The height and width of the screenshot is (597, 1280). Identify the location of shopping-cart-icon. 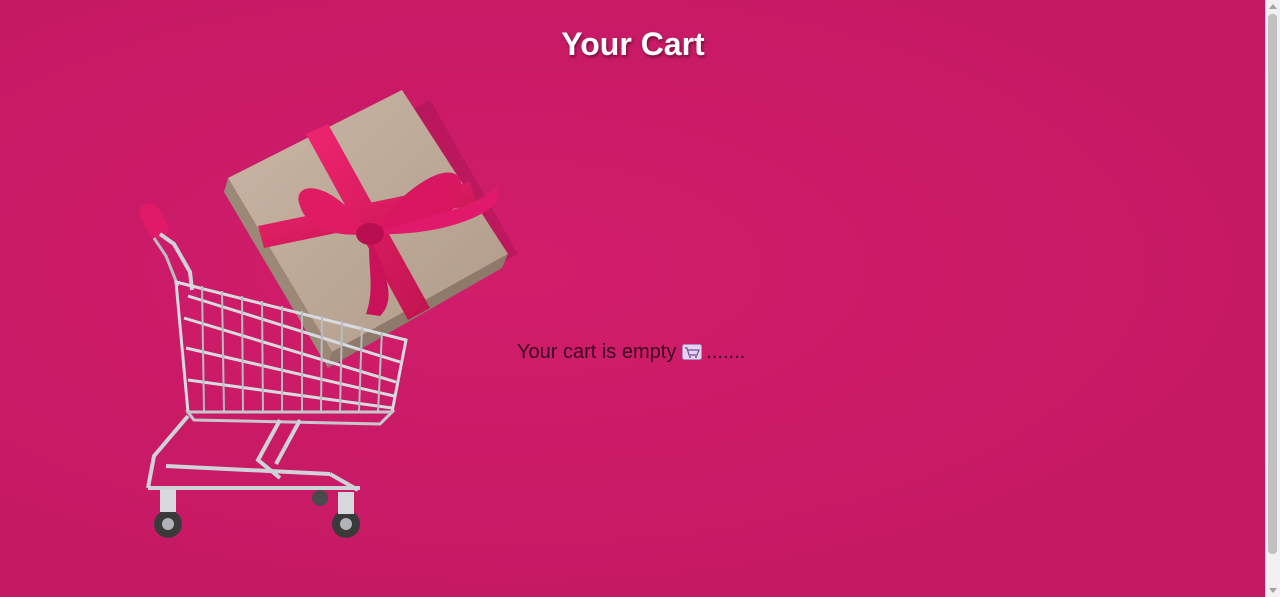
(692, 351).